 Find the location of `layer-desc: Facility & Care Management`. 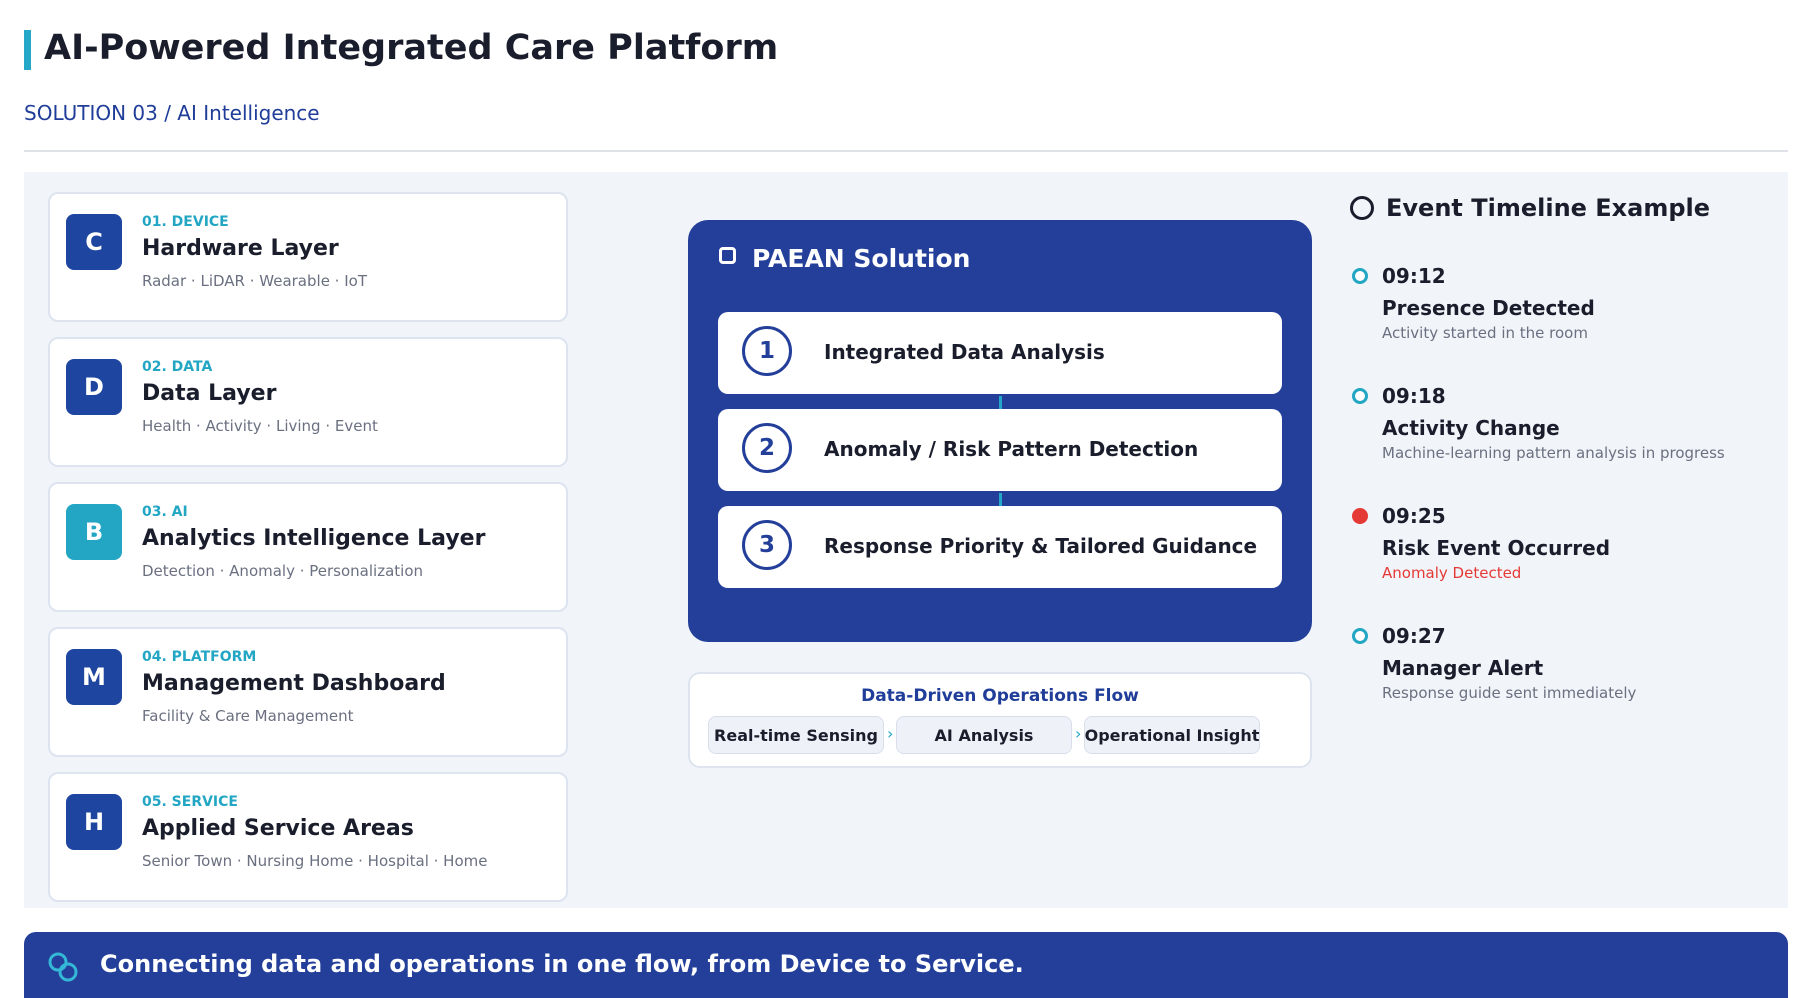

layer-desc: Facility & Care Management is located at coordinates (248, 716).